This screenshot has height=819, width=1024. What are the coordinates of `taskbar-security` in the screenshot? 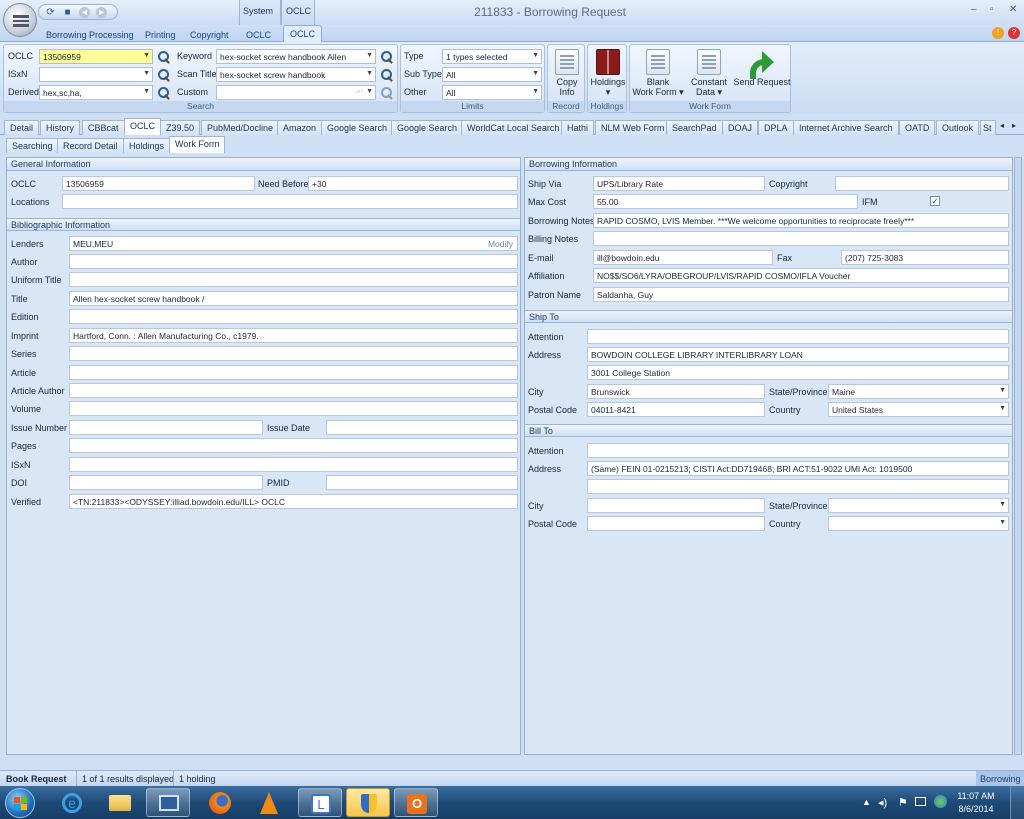 It's located at (368, 802).